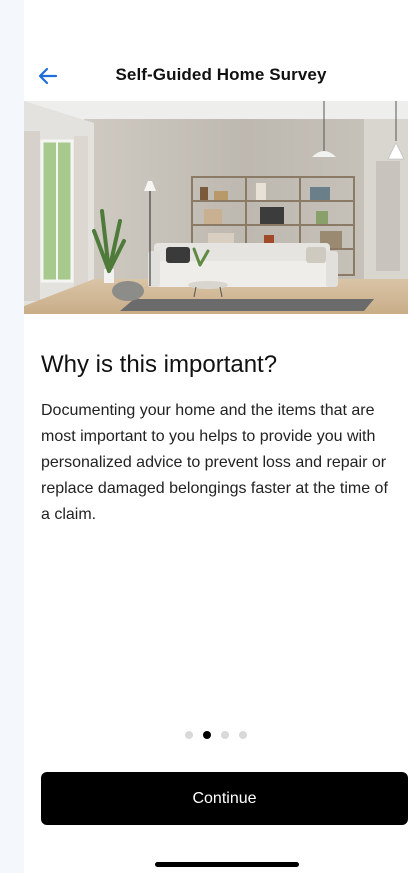 Image resolution: width=408 pixels, height=873 pixels. I want to click on app-header: Self-Guided Home Survey, so click(216, 76).